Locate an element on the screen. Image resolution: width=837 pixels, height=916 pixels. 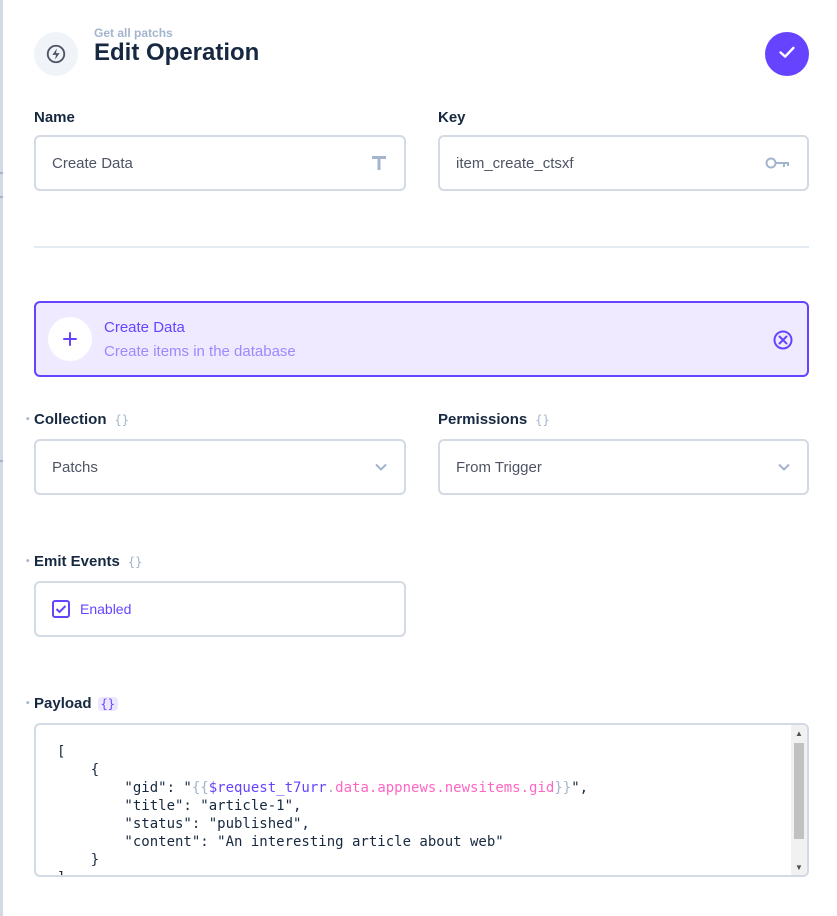
operation-title: Create Data is located at coordinates (144, 327).